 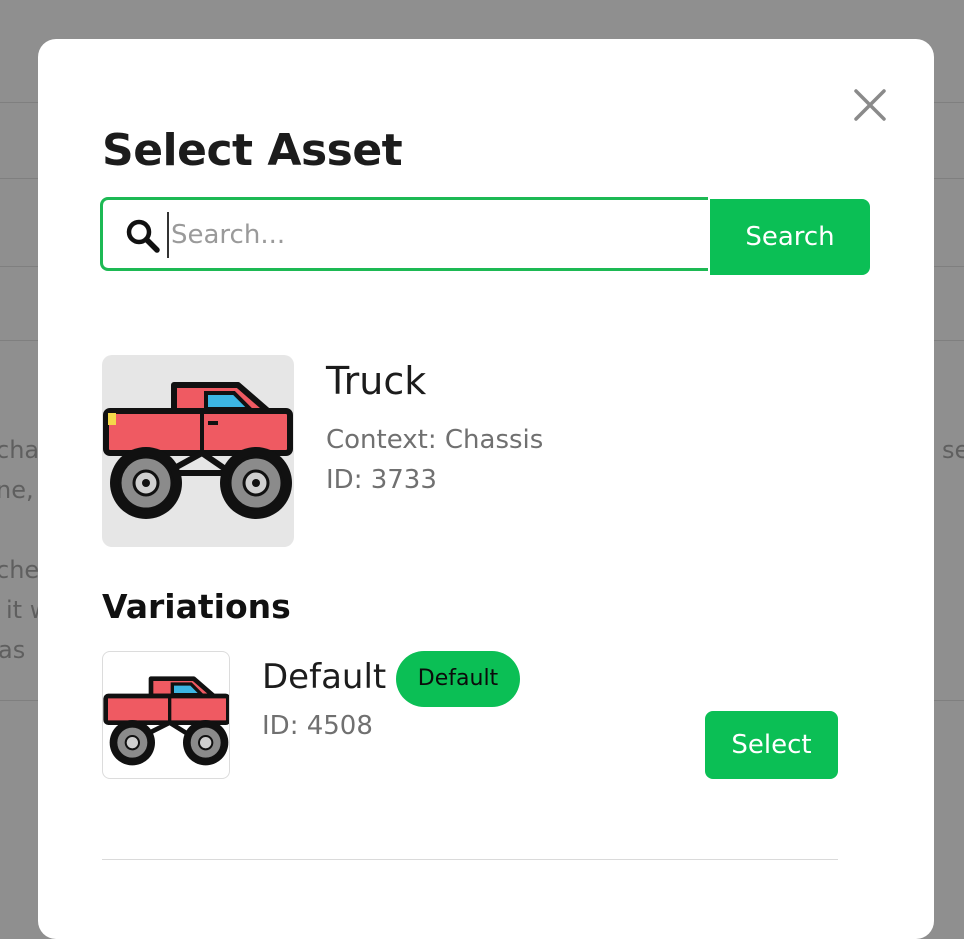 I want to click on modal-title: Select Asset, so click(x=252, y=150).